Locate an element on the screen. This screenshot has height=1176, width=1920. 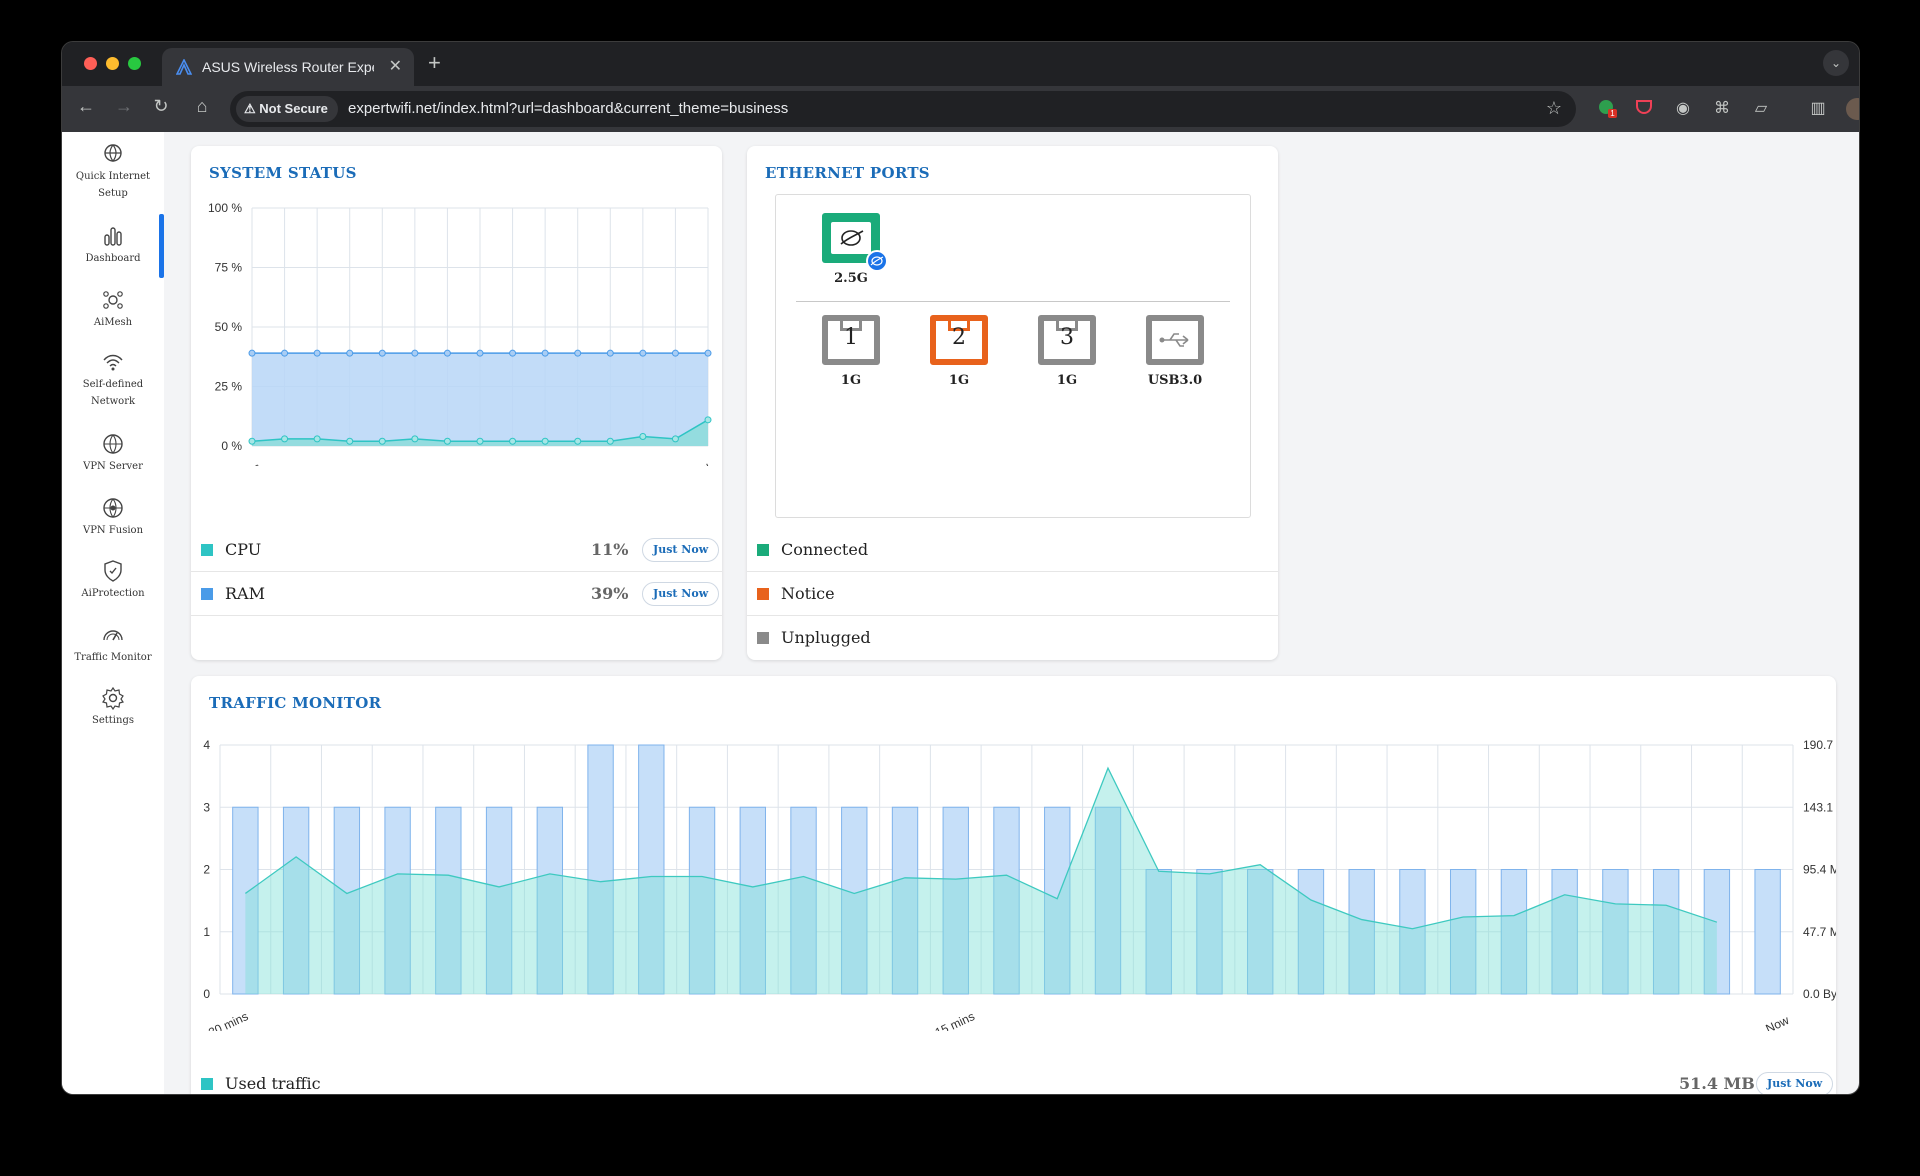
ram-color-swatch is located at coordinates (207, 594).